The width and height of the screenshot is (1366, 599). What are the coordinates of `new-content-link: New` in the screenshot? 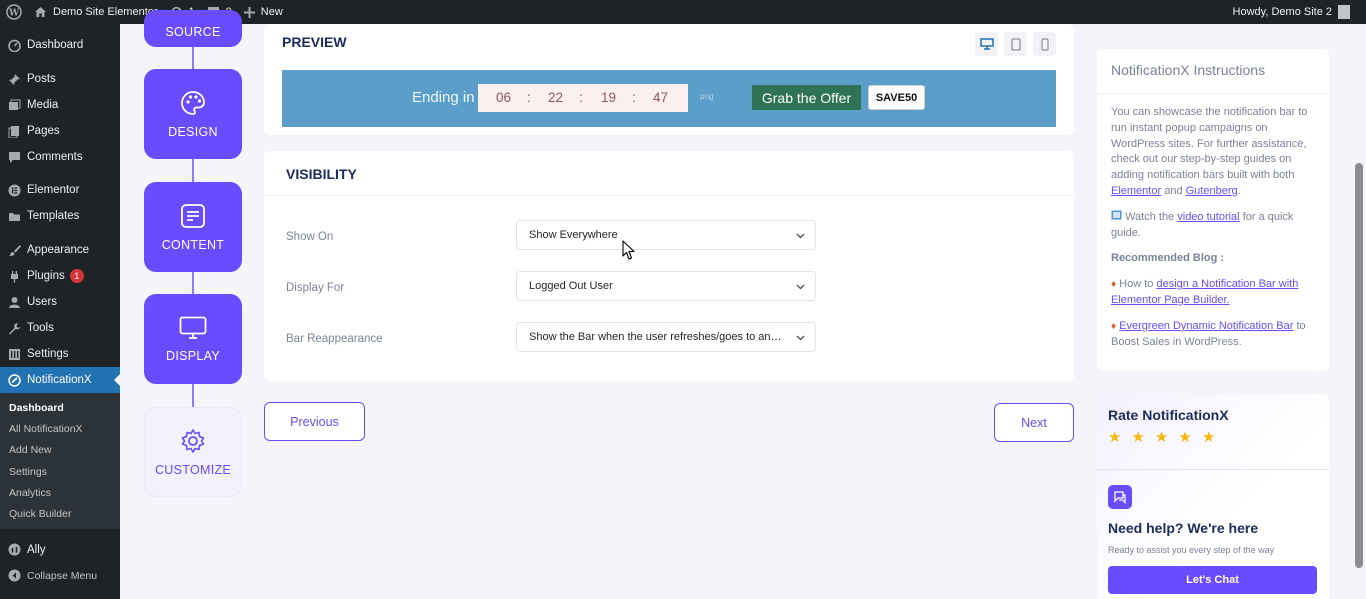 It's located at (263, 12).